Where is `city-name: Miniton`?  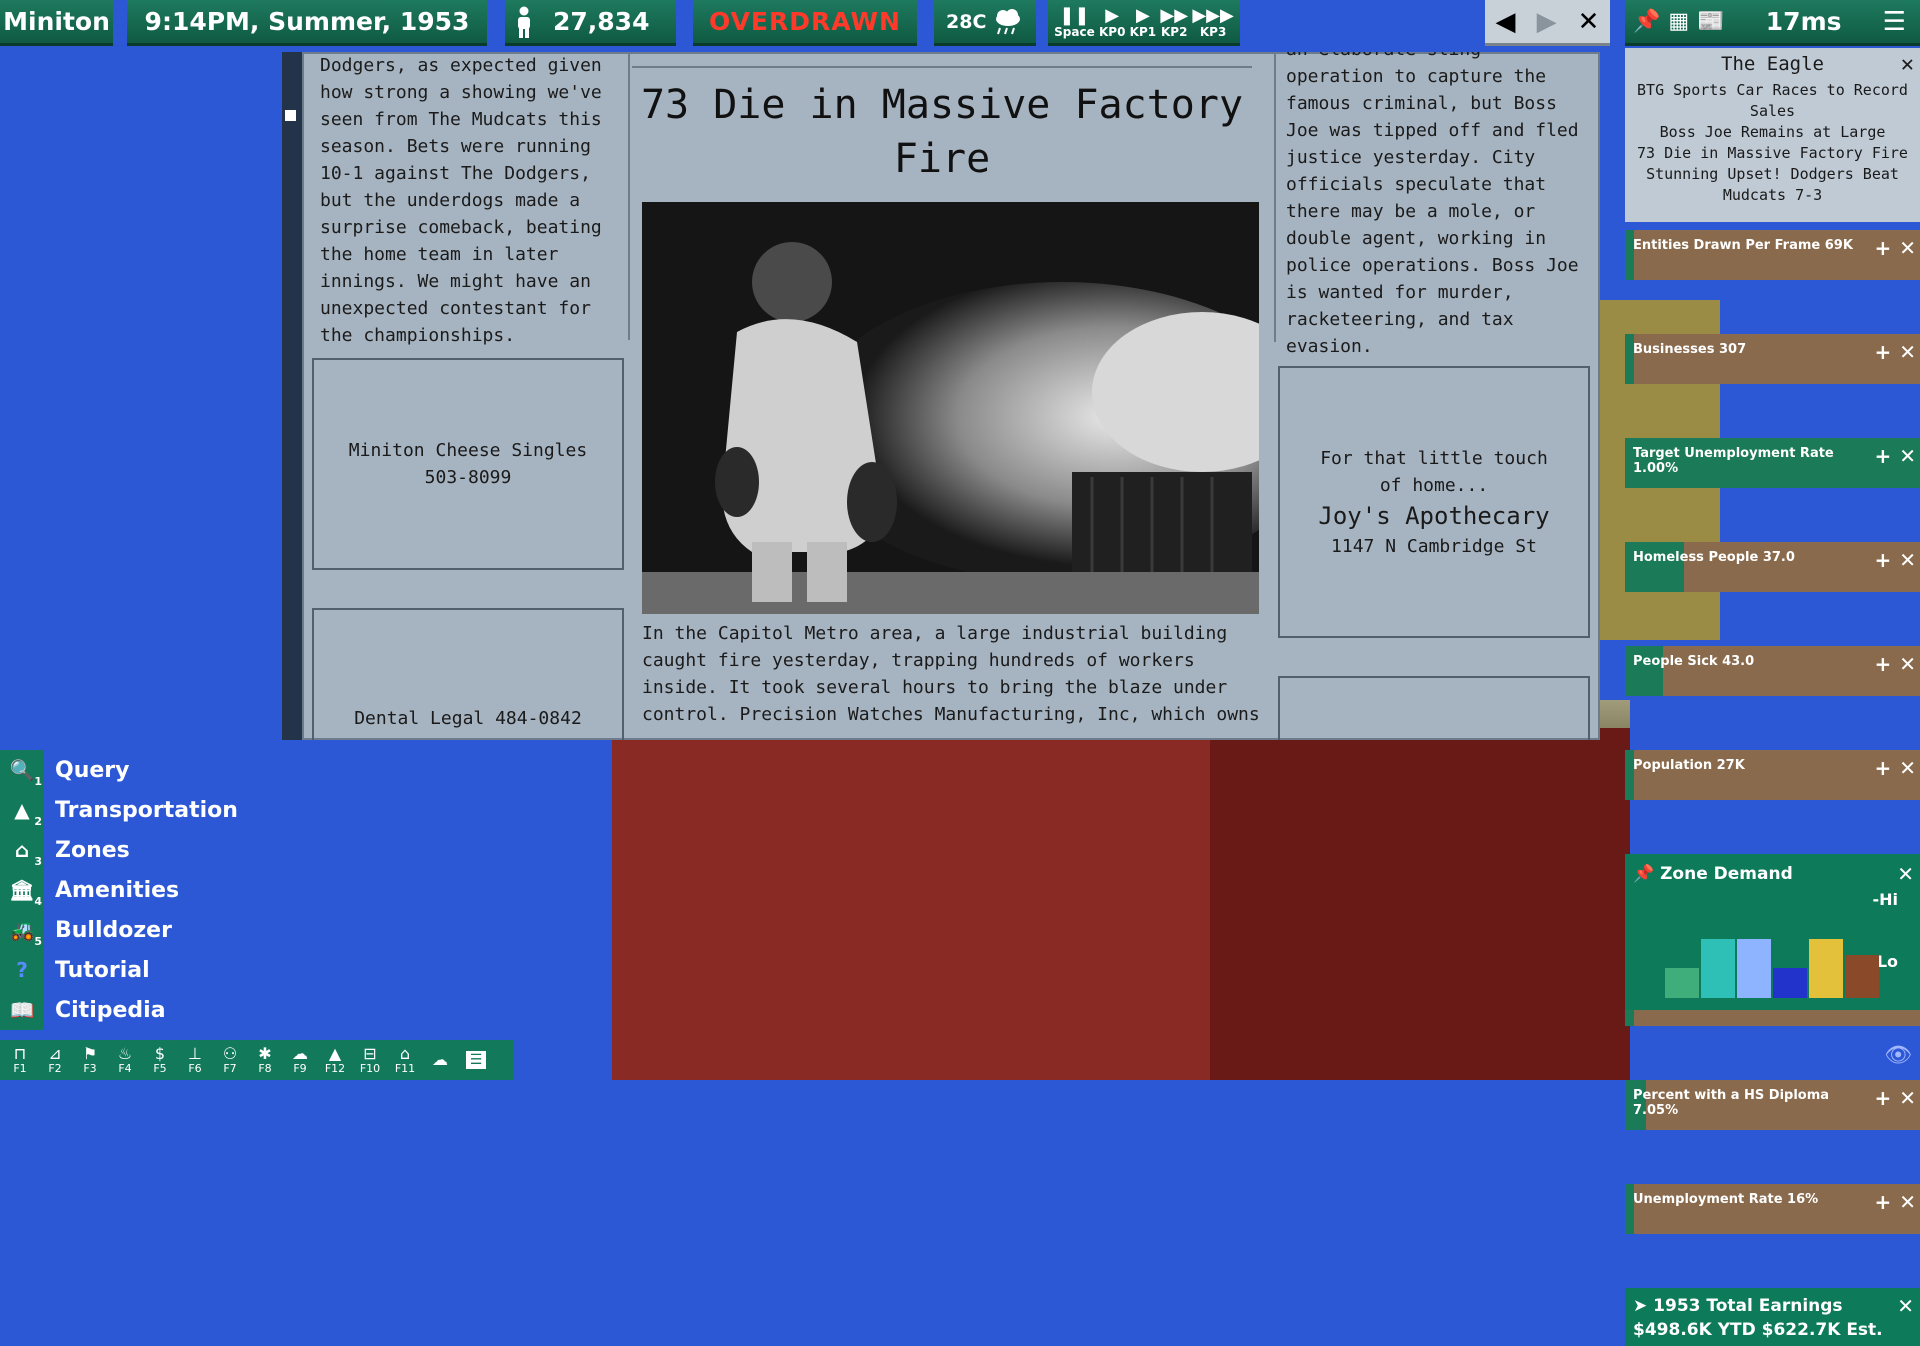
city-name: Miniton is located at coordinates (56, 23).